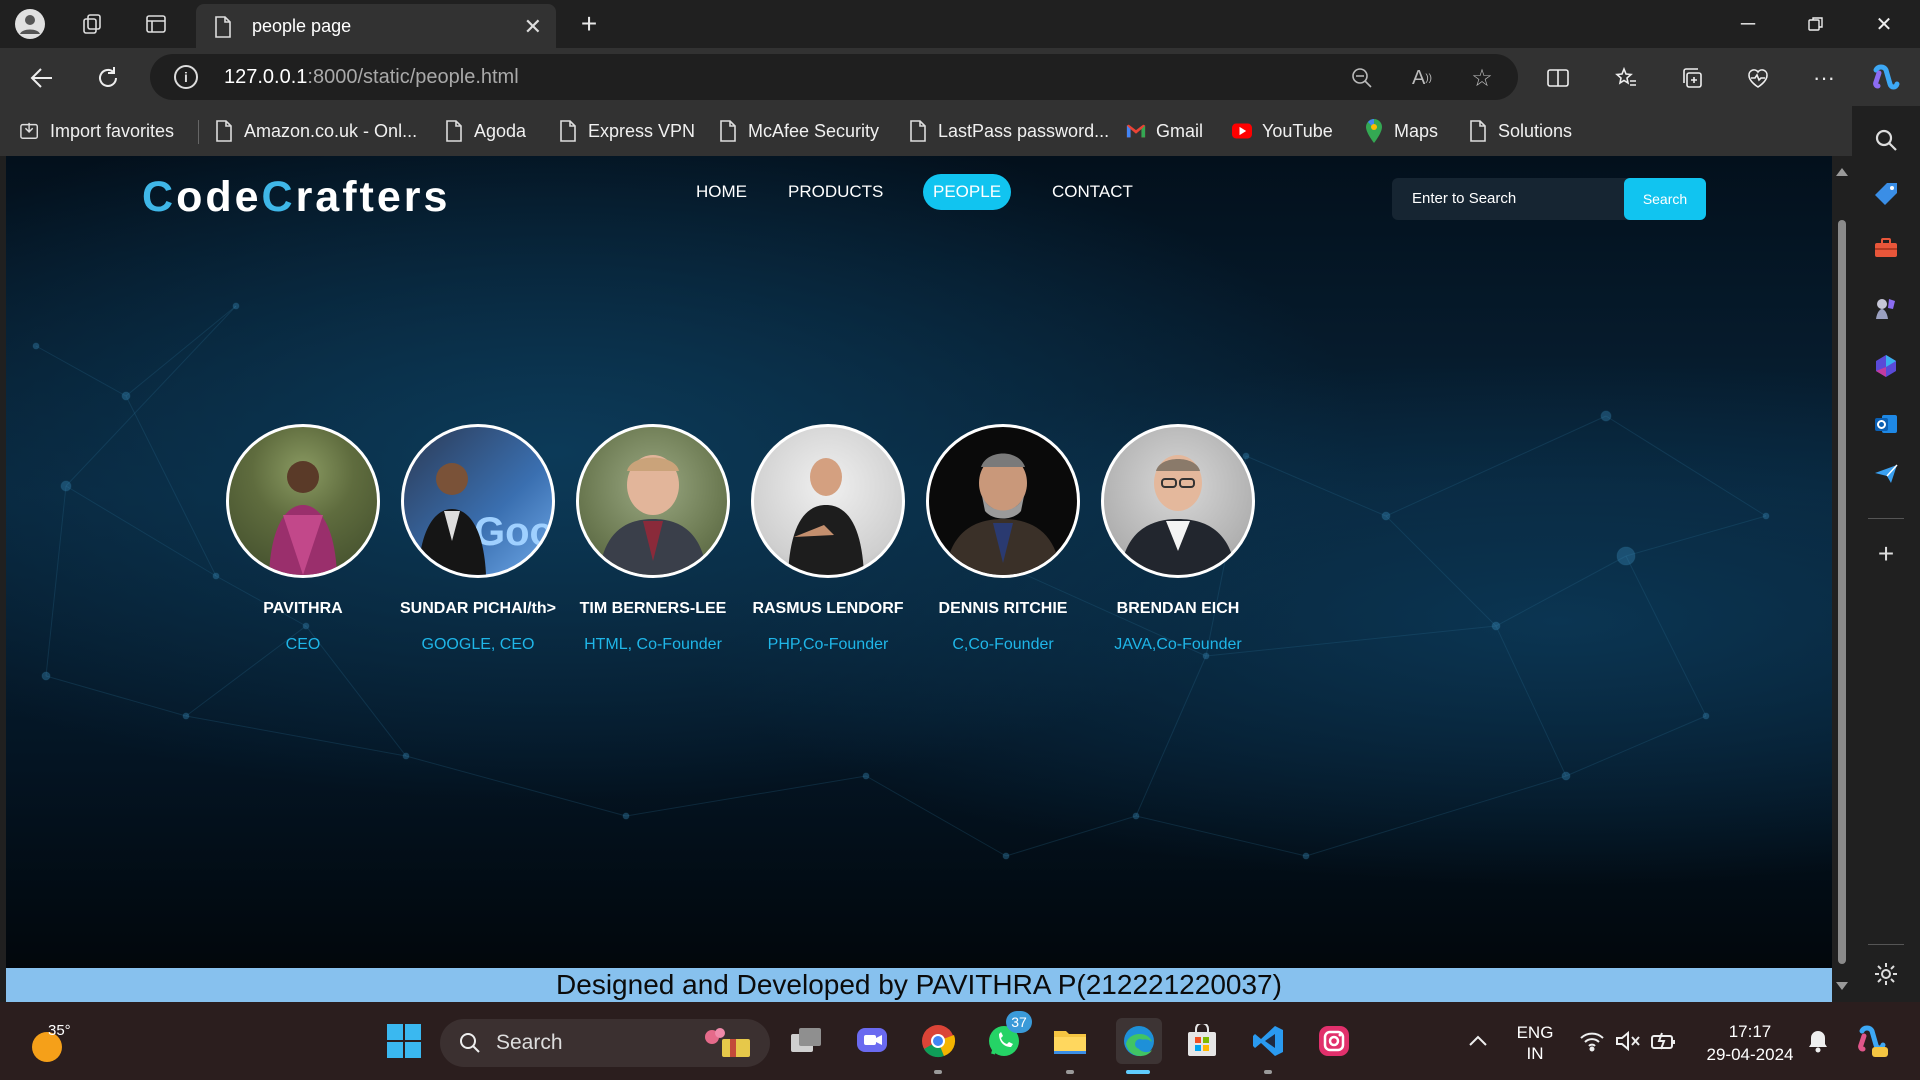 The height and width of the screenshot is (1080, 1920). What do you see at coordinates (30, 131) in the screenshot?
I see `import-icon` at bounding box center [30, 131].